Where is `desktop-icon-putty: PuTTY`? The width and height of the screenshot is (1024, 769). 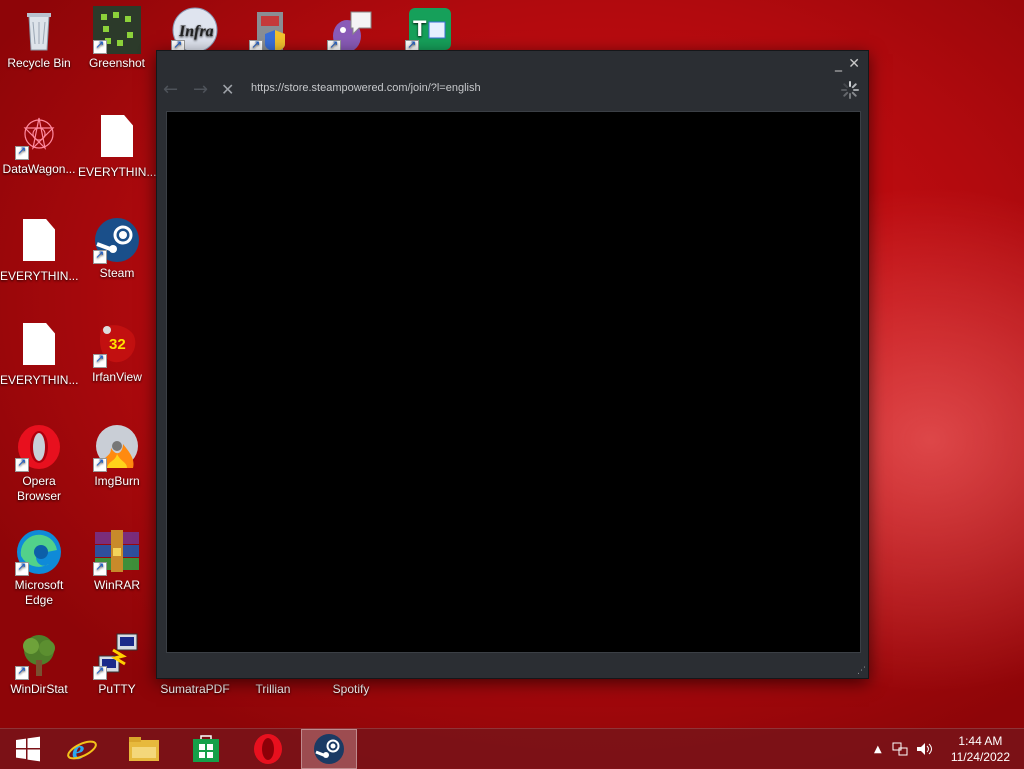
desktop-icon-putty: PuTTY is located at coordinates (117, 664).